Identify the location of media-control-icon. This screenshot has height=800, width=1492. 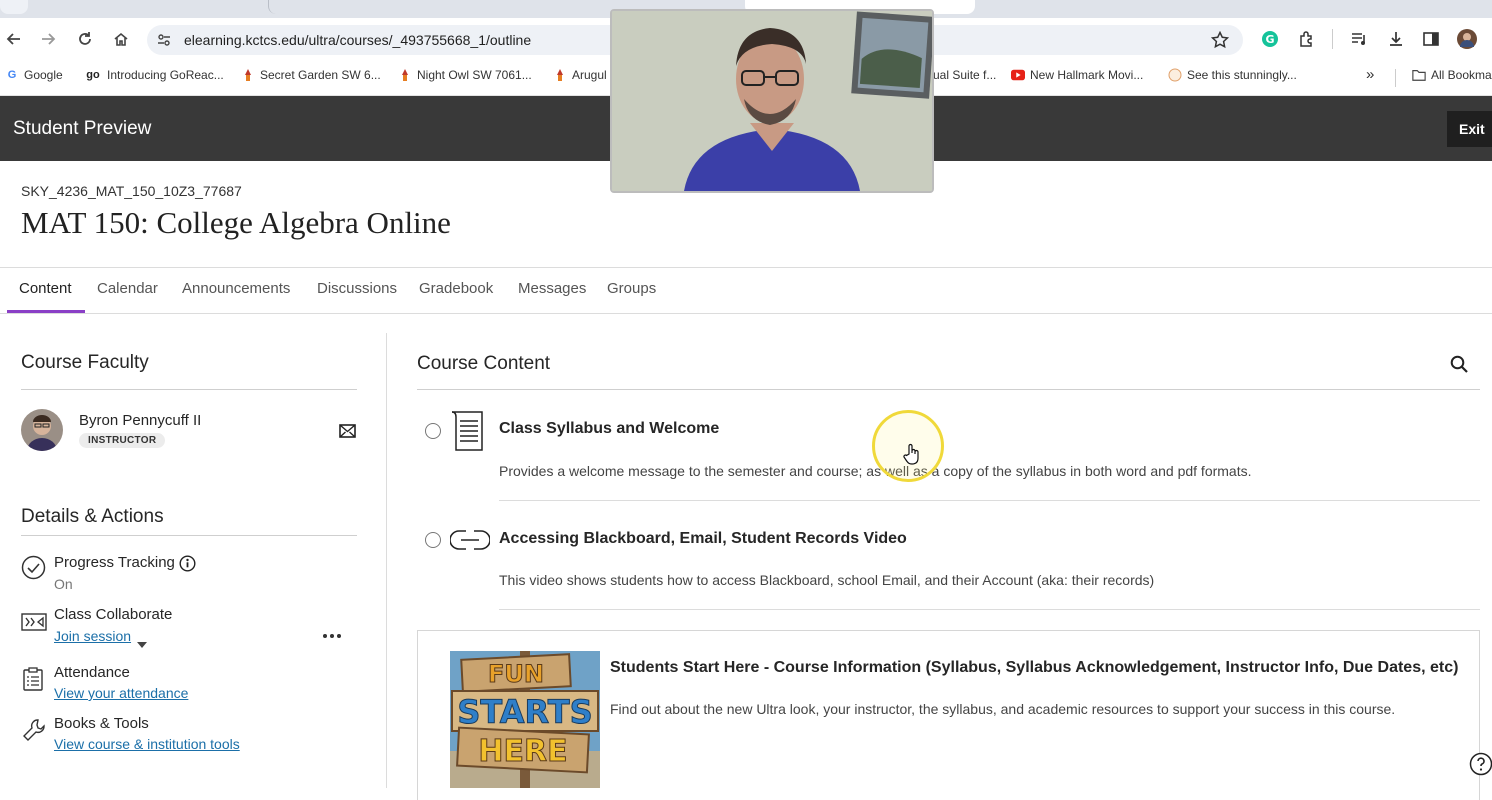
(1359, 39).